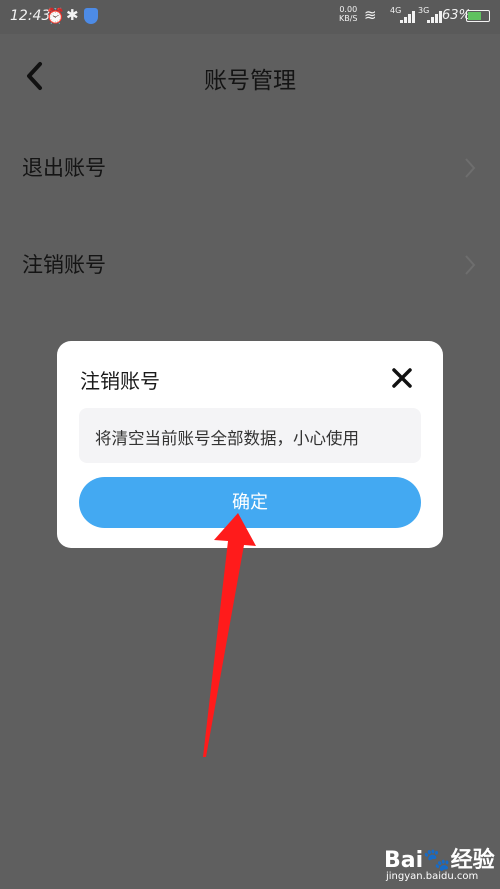  I want to click on watermark-brand: Bai🐾经验, so click(439, 858).